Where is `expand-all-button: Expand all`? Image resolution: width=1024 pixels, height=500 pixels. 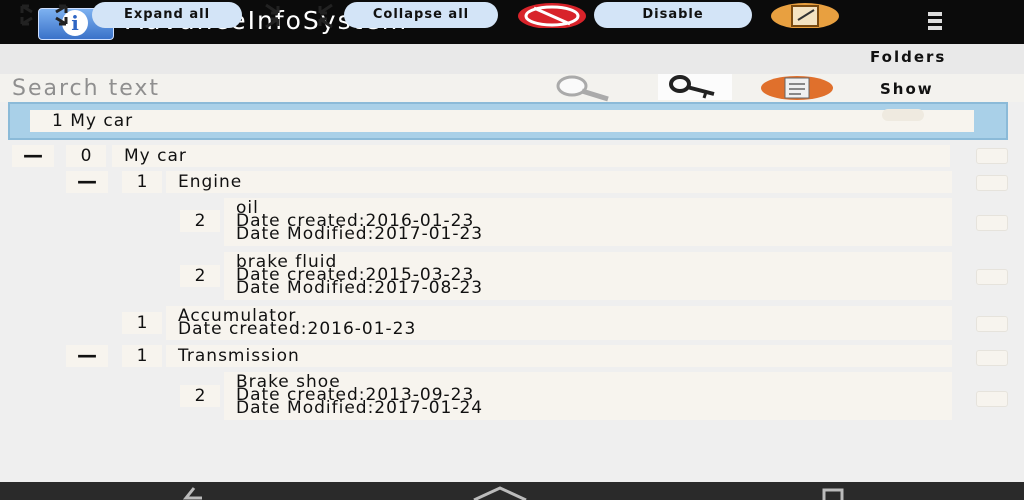
expand-all-button: Expand all is located at coordinates (167, 15).